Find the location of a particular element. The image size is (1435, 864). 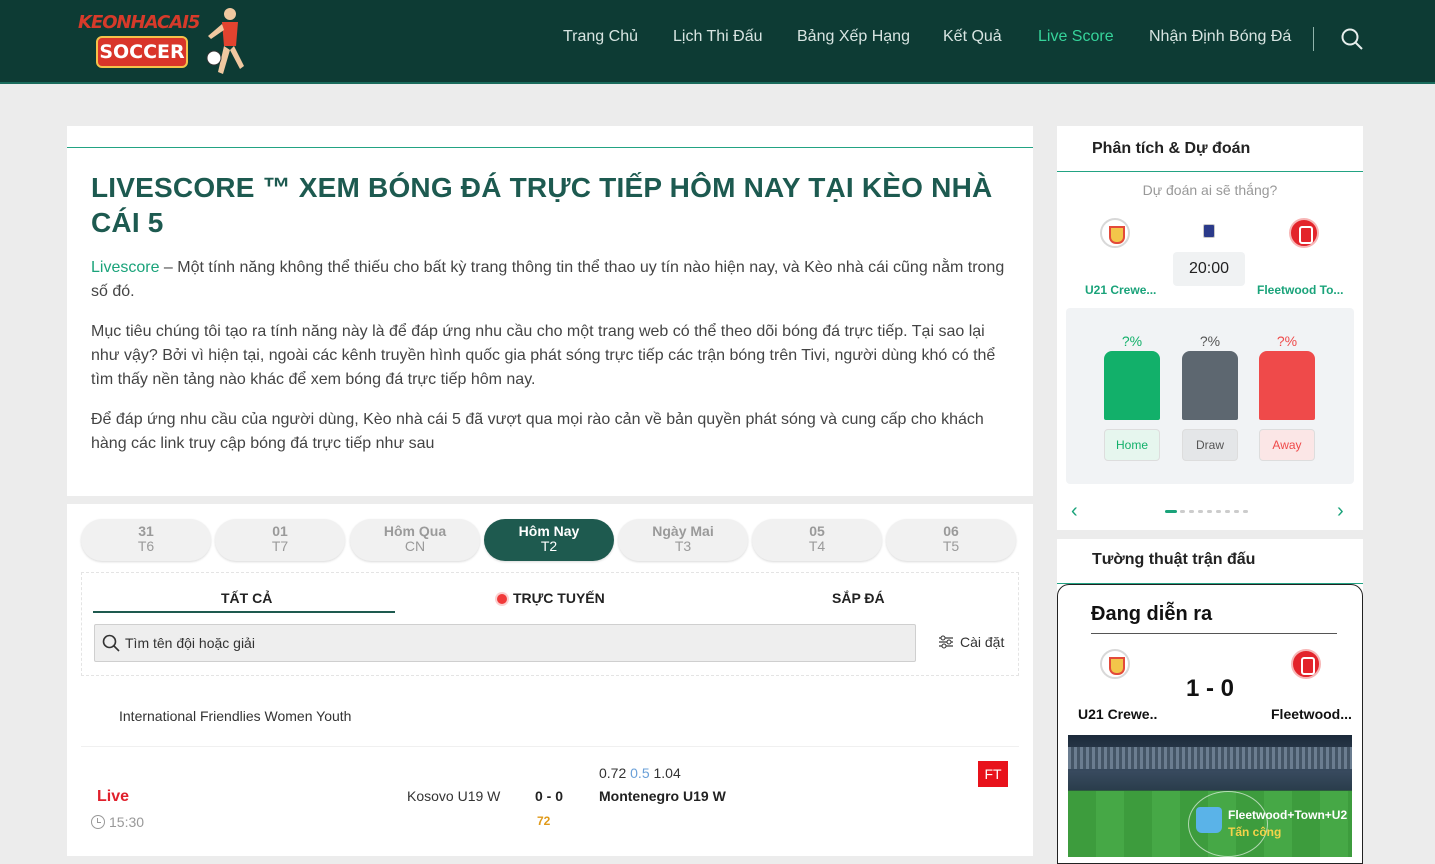

search-placeholder: Tìm tên đội hoặc giải is located at coordinates (190, 643).